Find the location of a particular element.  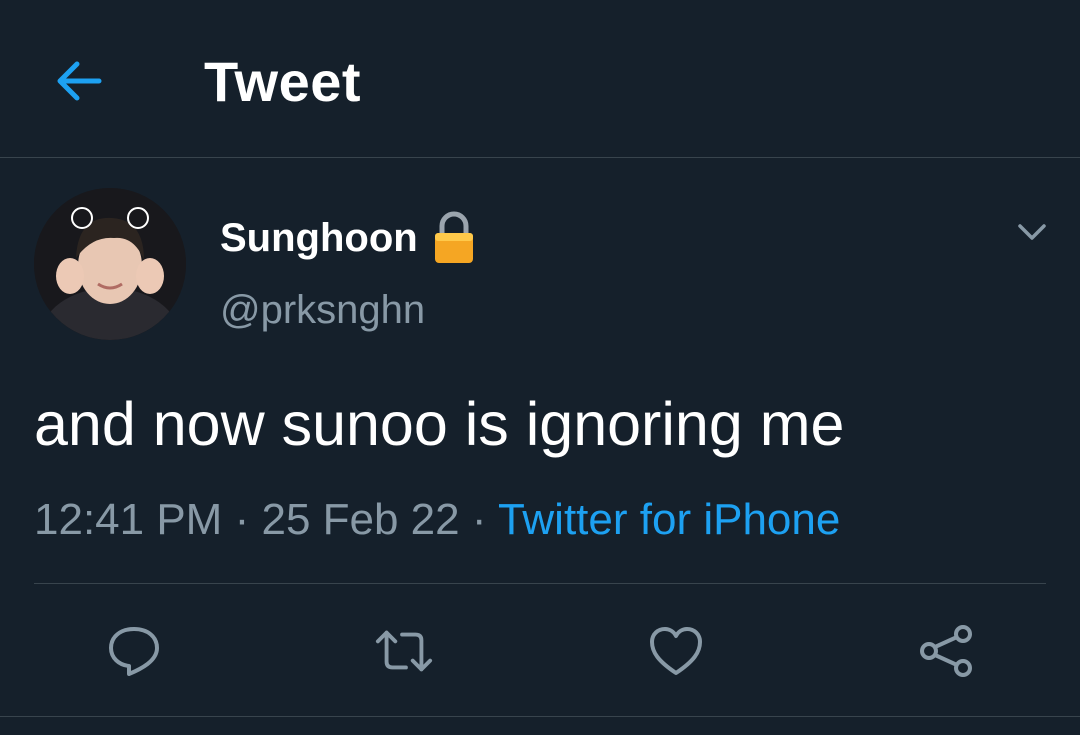

reply-icon is located at coordinates (134, 651).